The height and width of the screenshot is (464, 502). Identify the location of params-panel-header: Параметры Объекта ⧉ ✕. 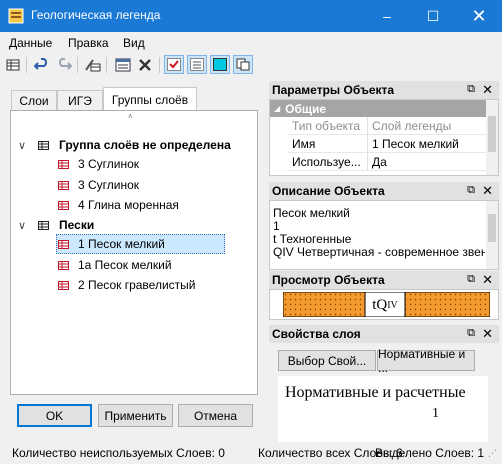
(384, 90).